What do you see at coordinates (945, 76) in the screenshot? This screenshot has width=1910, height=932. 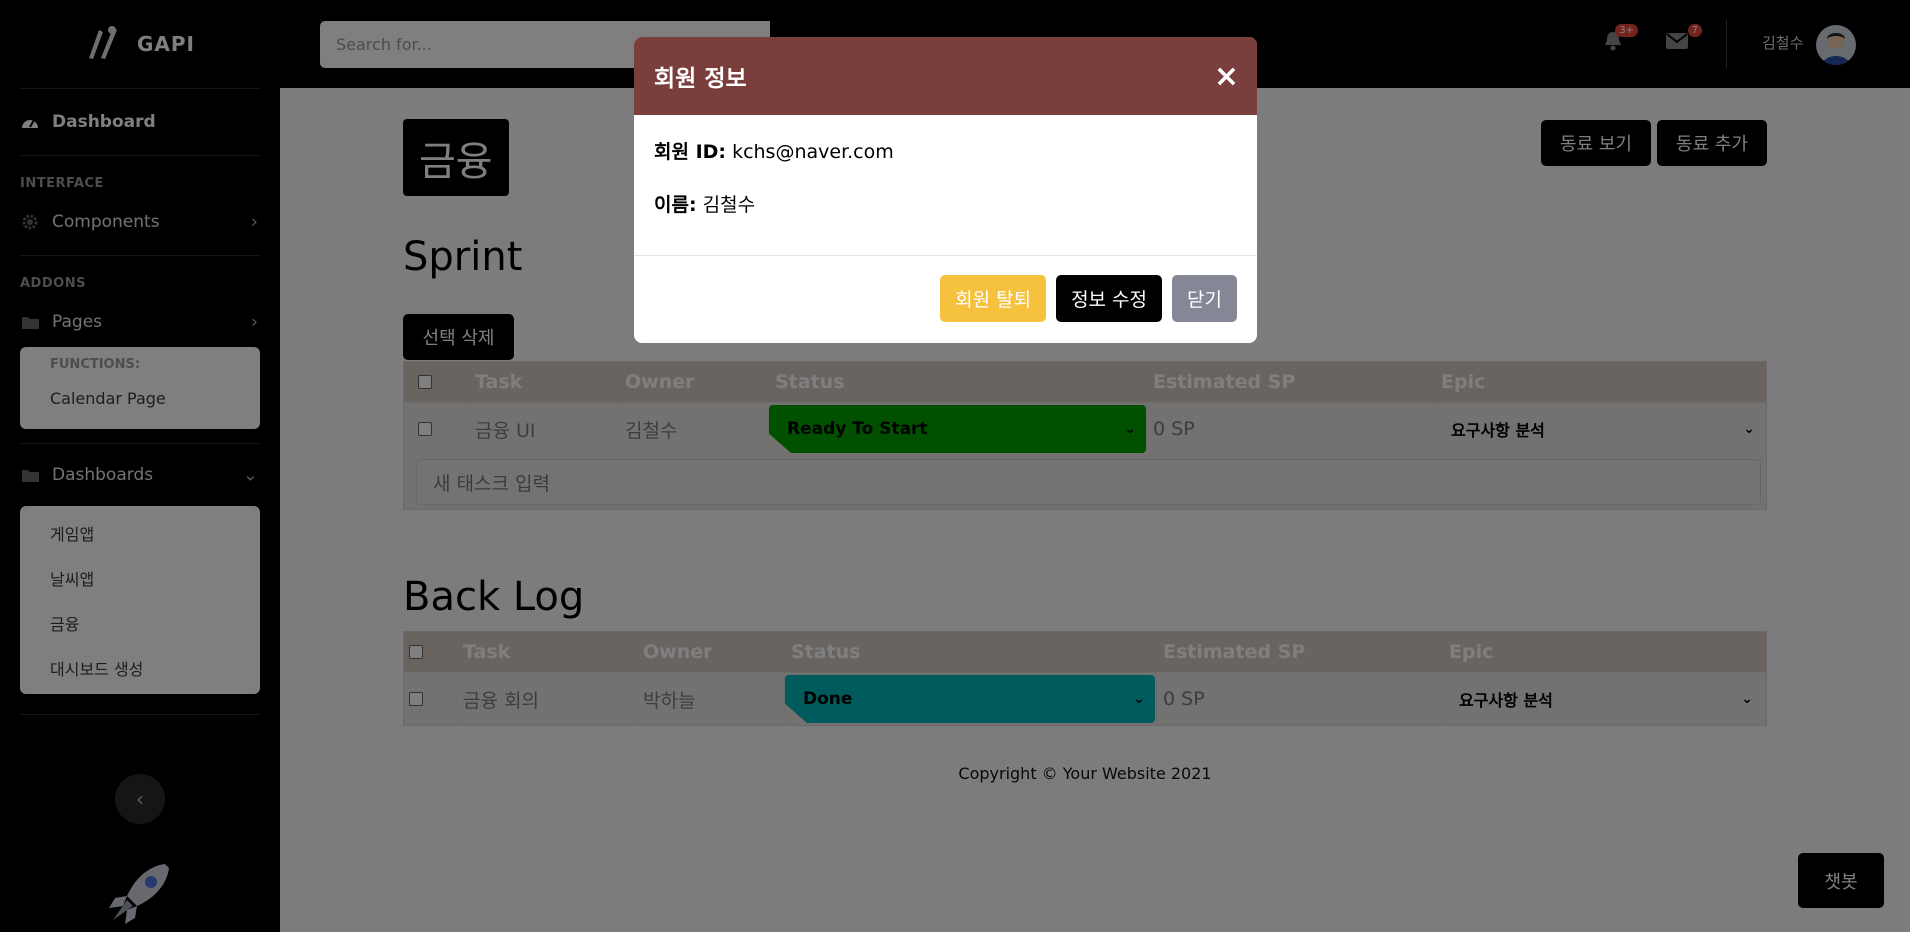 I see `modal-header: 회원 정보 ×` at bounding box center [945, 76].